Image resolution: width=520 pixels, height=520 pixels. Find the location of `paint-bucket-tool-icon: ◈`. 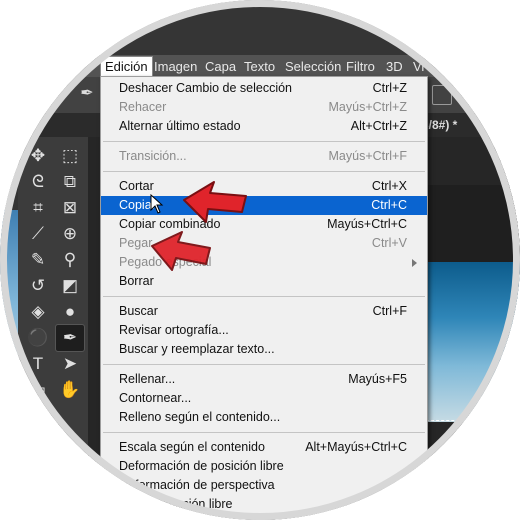

paint-bucket-tool-icon: ◈ is located at coordinates (38, 312).